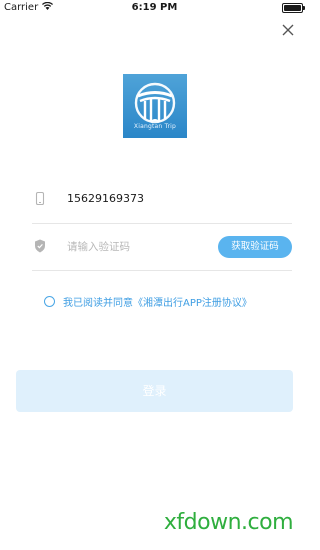  I want to click on status-bar: Carrier 6:19 PM, so click(154, 8).